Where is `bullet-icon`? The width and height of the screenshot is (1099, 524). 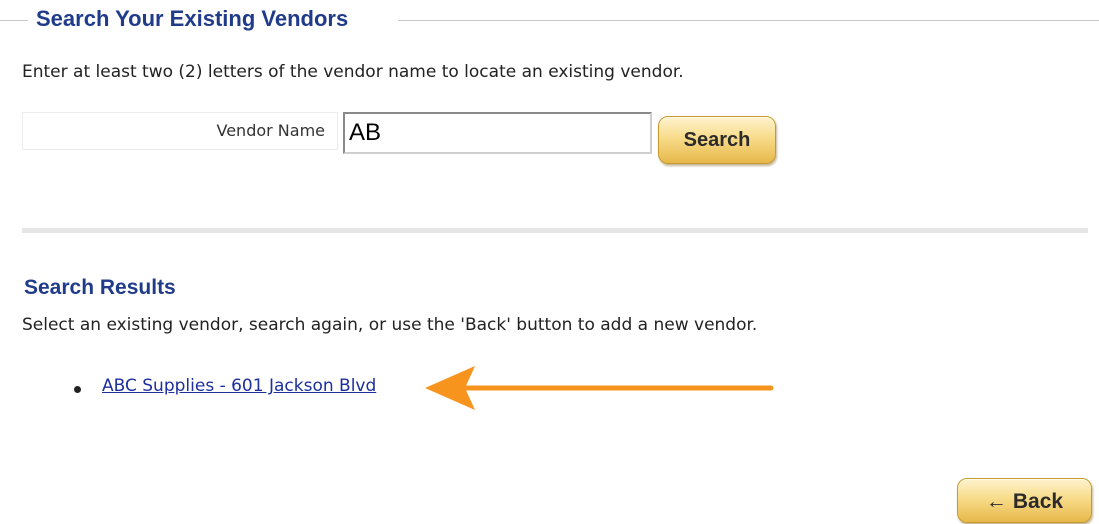
bullet-icon is located at coordinates (77, 389).